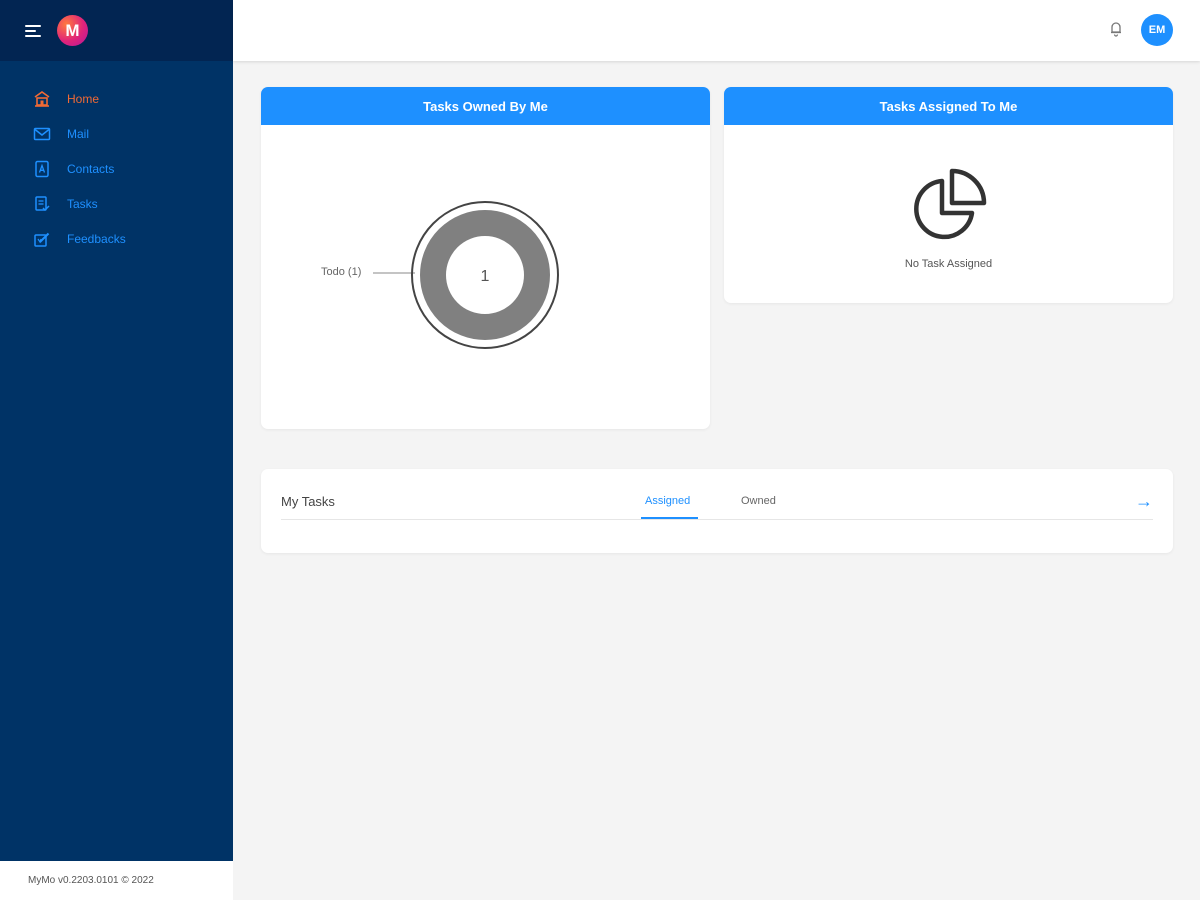  I want to click on tasks-owned-chart: Todo (1) 1, so click(485, 277).